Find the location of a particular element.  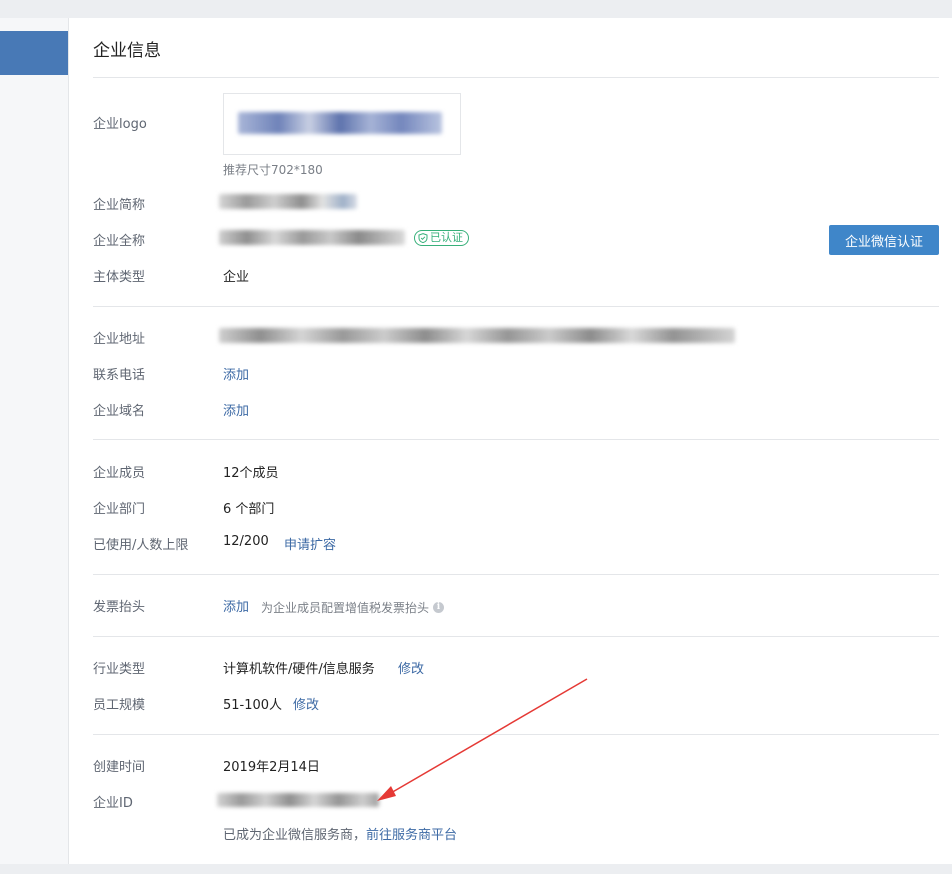

address-label: 企业地址 is located at coordinates (119, 339).